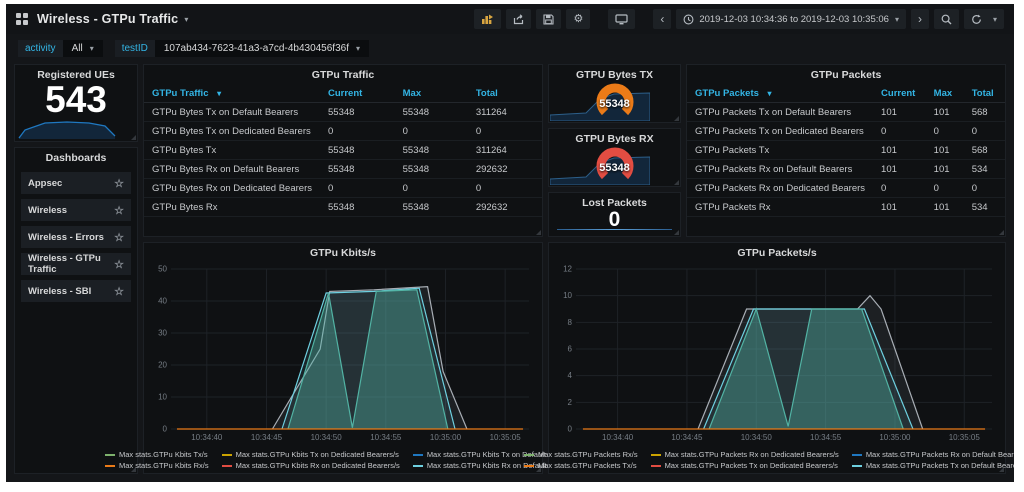  I want to click on metric-name: GTPu Packets Rx, so click(780, 207).